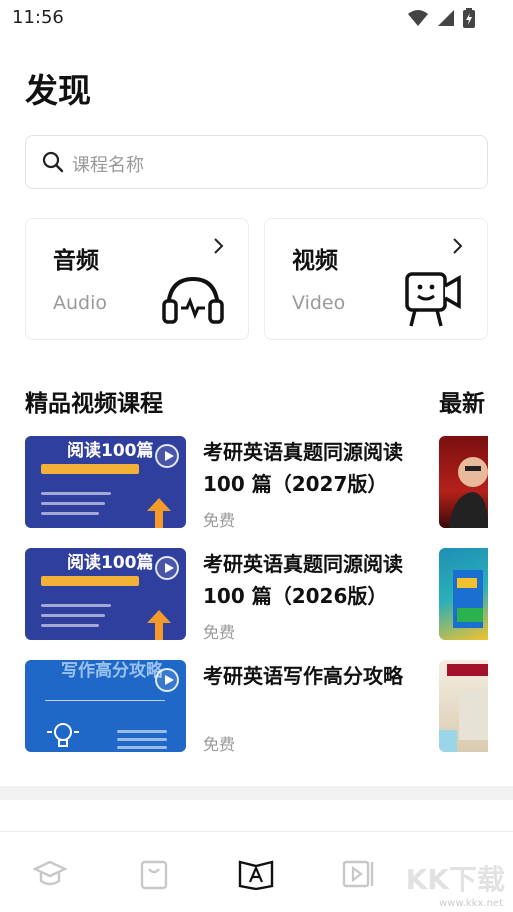 This screenshot has width=513, height=912. Describe the element at coordinates (446, 18) in the screenshot. I see `signal-icon` at that location.